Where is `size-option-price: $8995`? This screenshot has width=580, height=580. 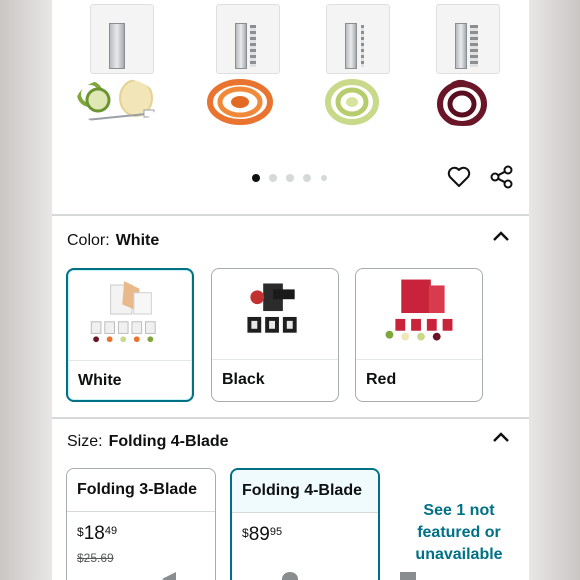 size-option-price: $8995 is located at coordinates (262, 535).